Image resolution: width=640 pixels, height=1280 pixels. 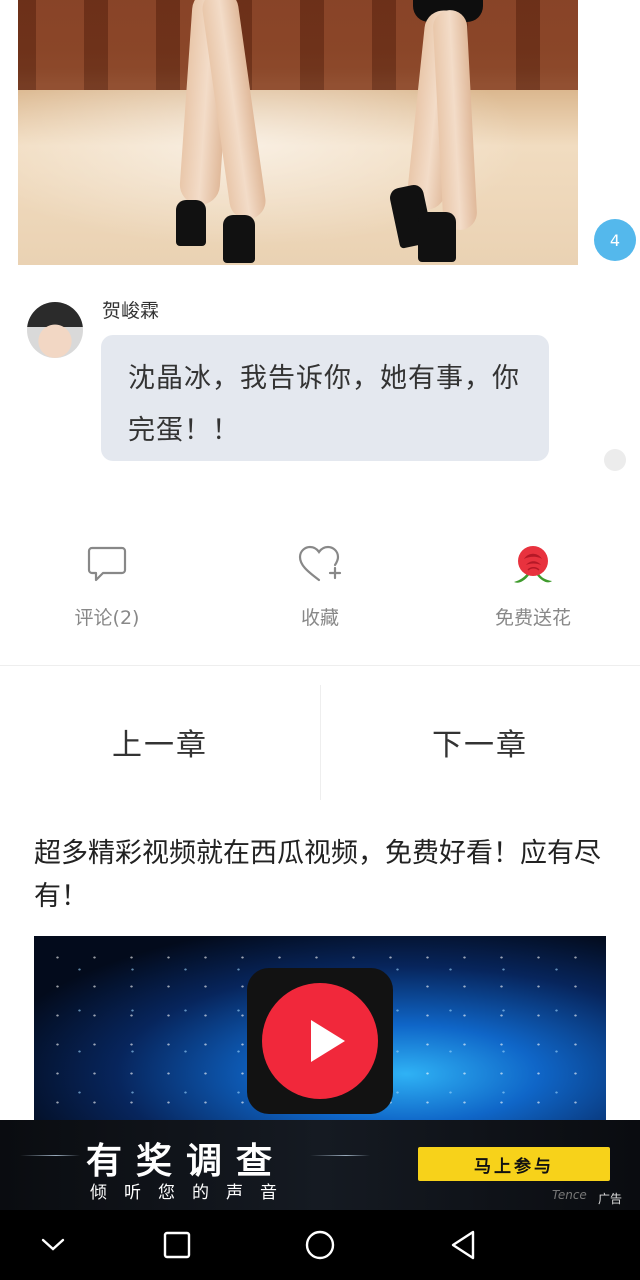 What do you see at coordinates (615, 240) in the screenshot?
I see `comment-count-badge: 4` at bounding box center [615, 240].